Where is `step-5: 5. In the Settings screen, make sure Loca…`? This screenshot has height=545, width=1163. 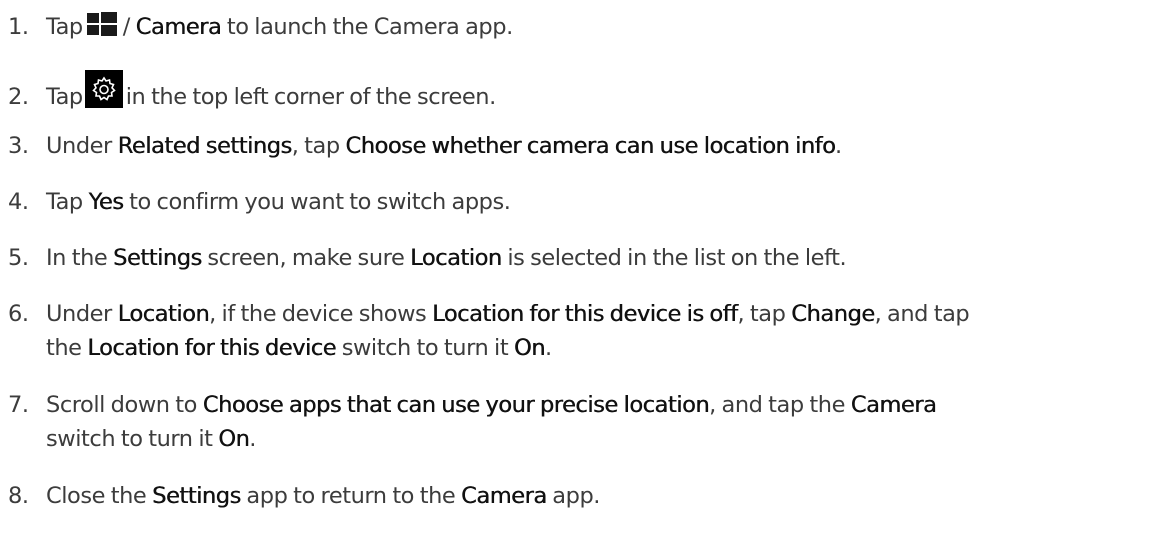
step-5: 5. In the Settings screen, make sure Loca… is located at coordinates (582, 258).